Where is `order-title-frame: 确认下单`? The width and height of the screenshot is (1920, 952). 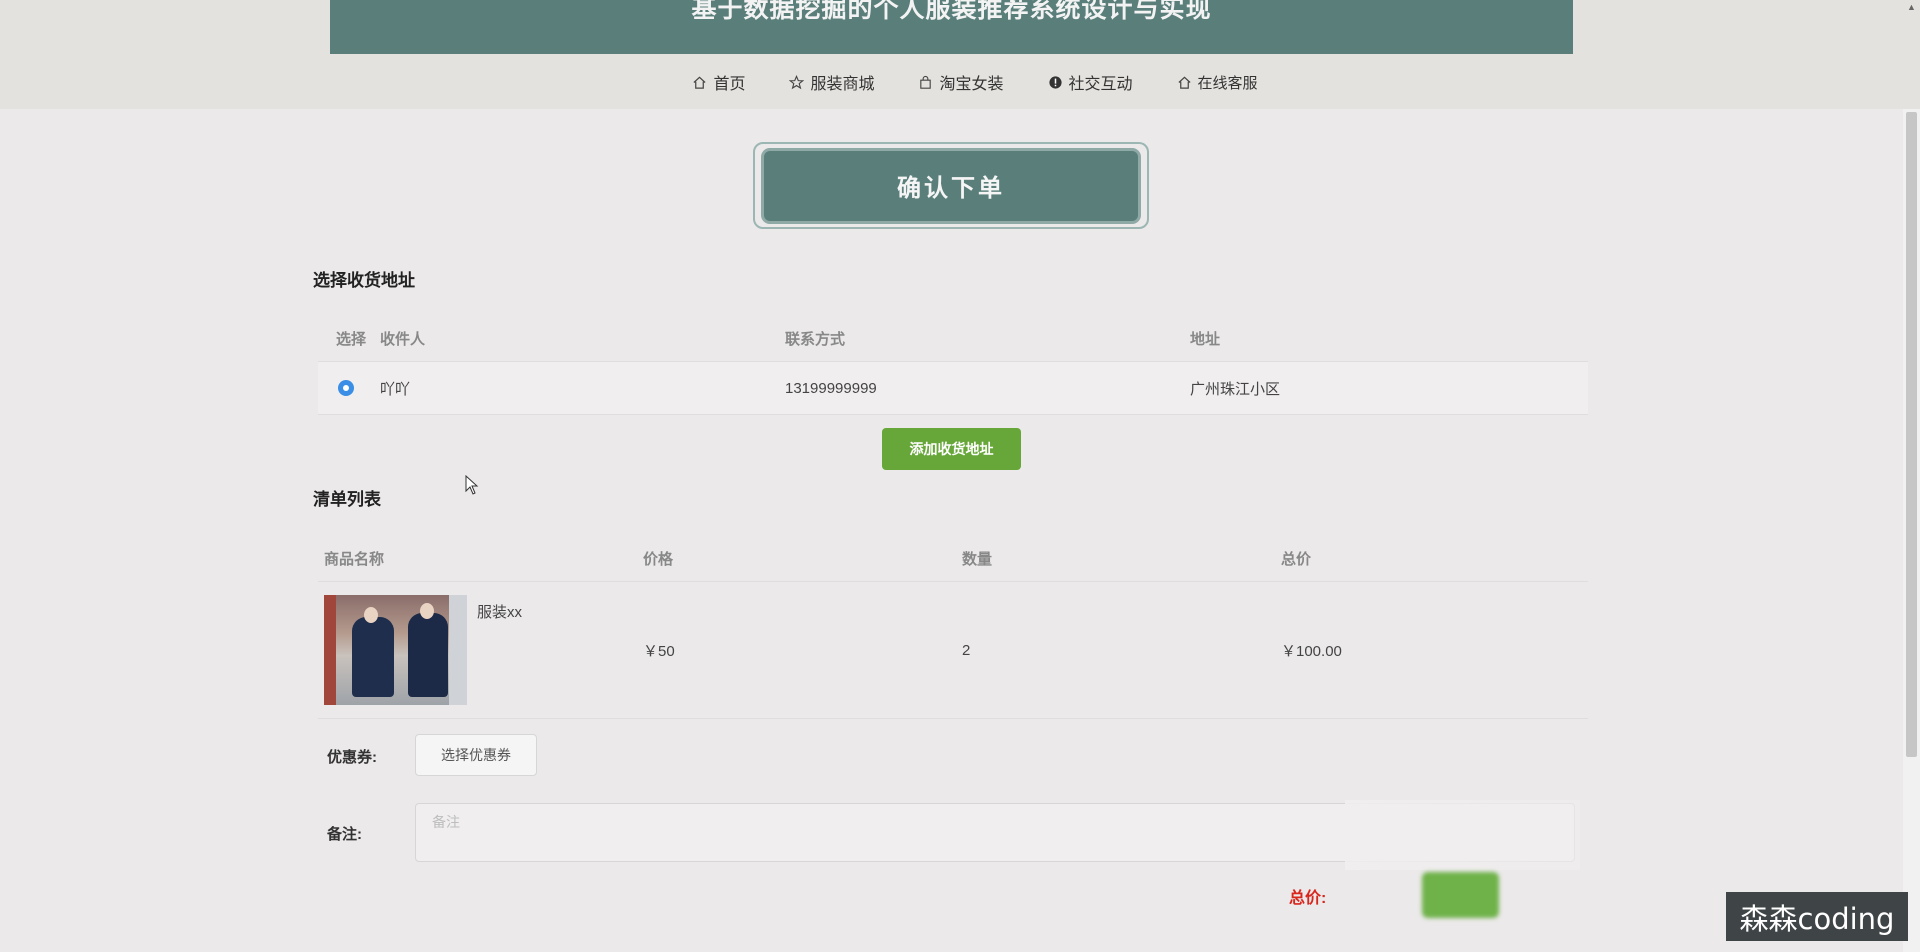
order-title-frame: 确认下单 is located at coordinates (951, 185).